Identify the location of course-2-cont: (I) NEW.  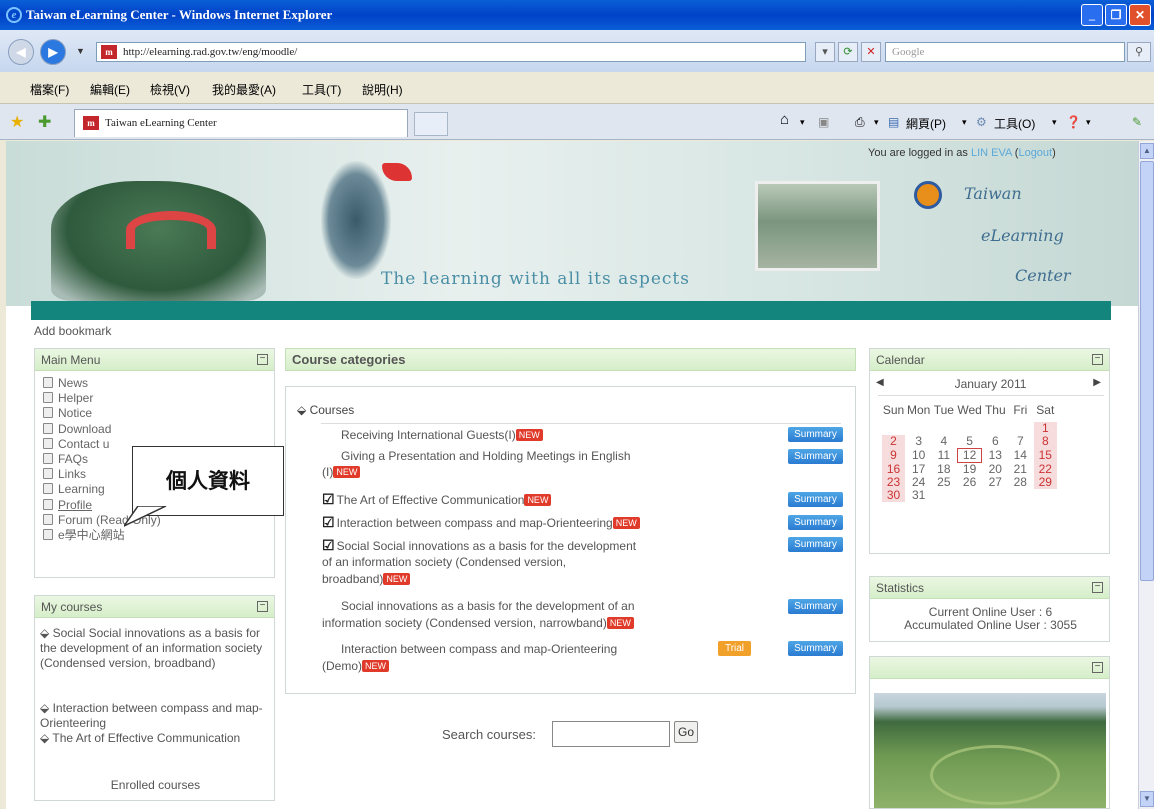
(341, 472).